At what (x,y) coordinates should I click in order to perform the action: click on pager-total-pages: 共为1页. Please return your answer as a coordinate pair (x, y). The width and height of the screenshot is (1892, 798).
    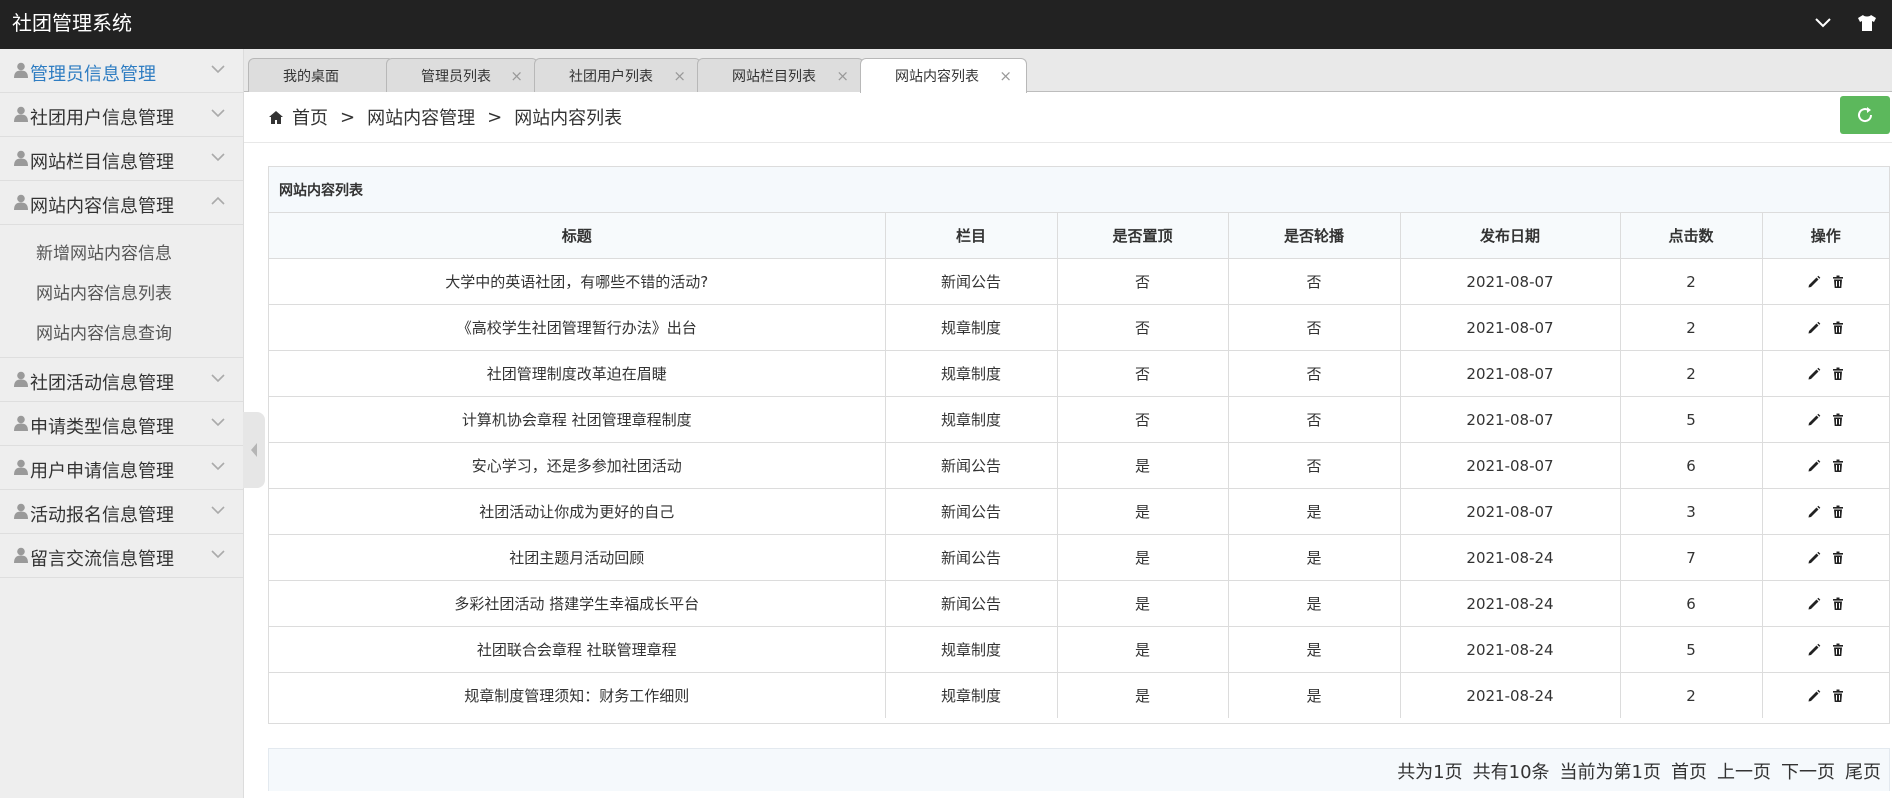
    Looking at the image, I should click on (1430, 772).